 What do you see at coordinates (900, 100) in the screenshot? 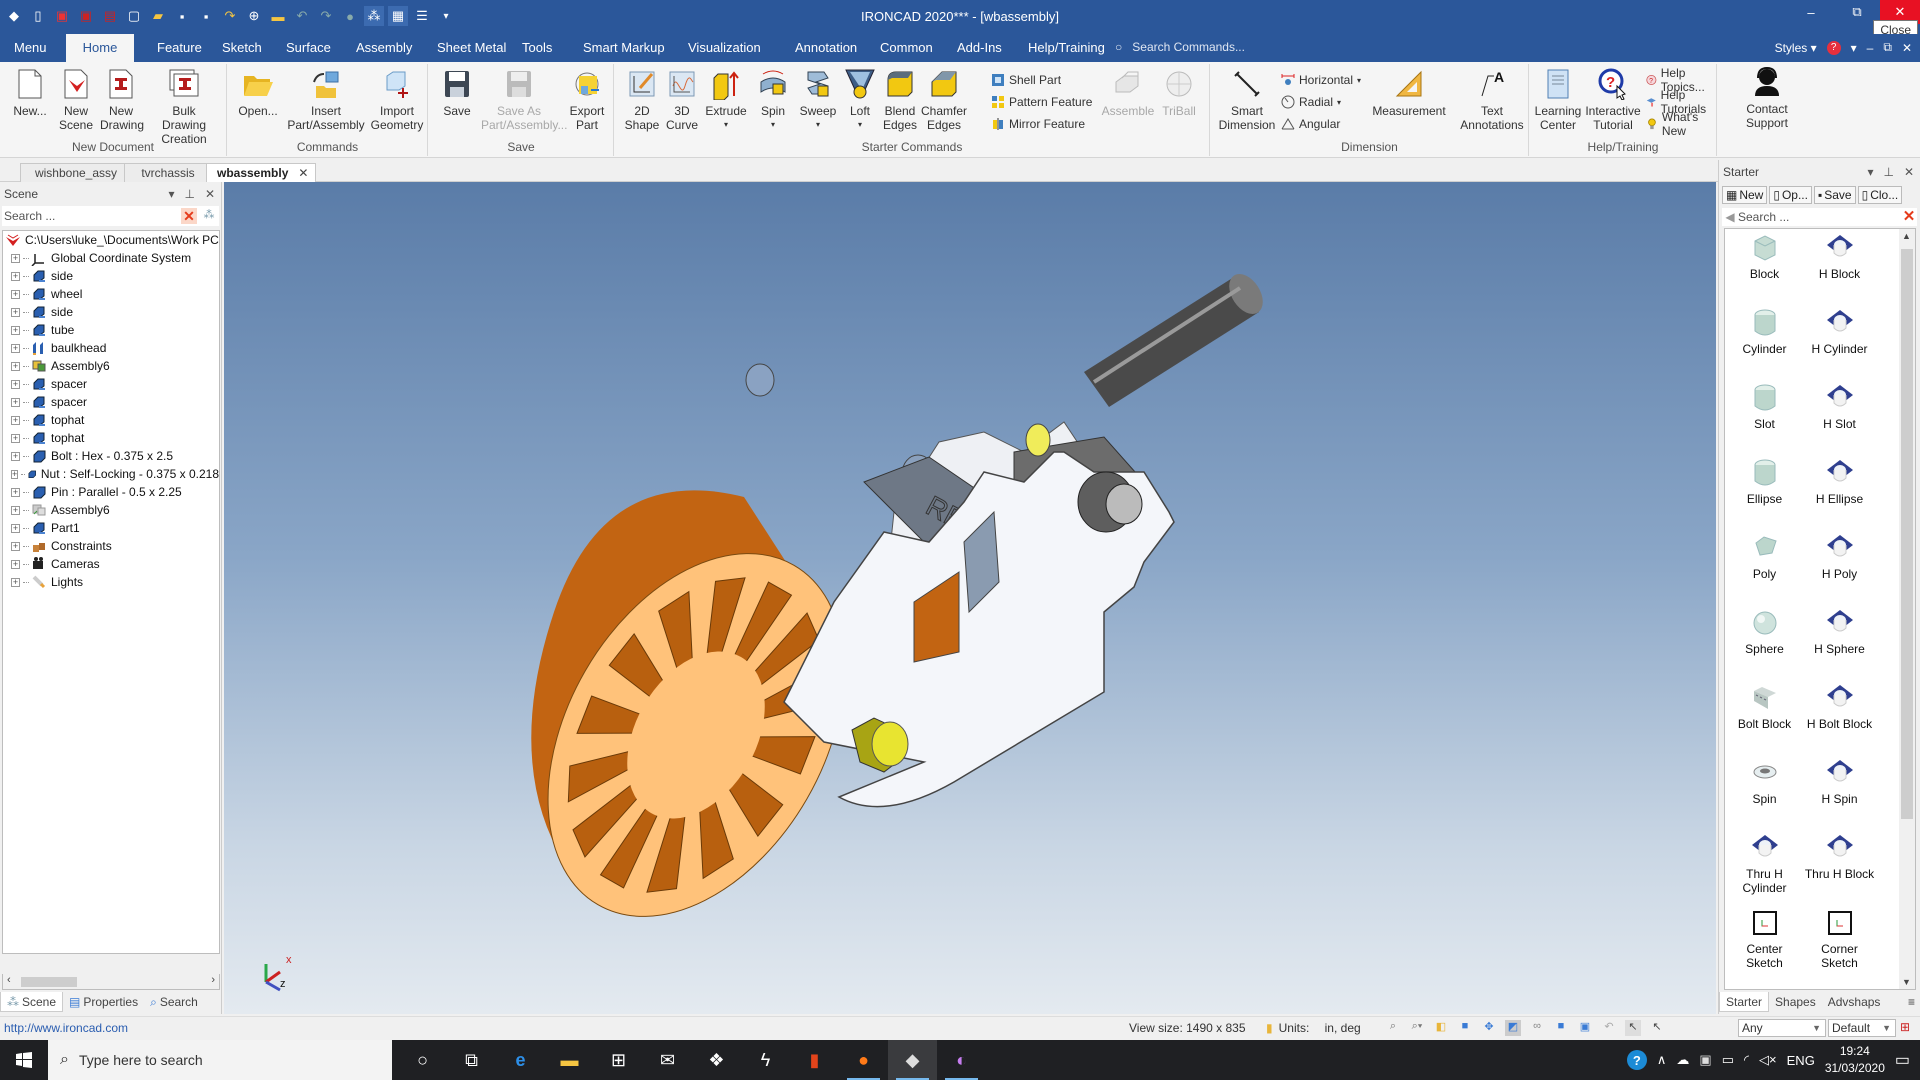
I see `blend-edges-button: Blend Edges` at bounding box center [900, 100].